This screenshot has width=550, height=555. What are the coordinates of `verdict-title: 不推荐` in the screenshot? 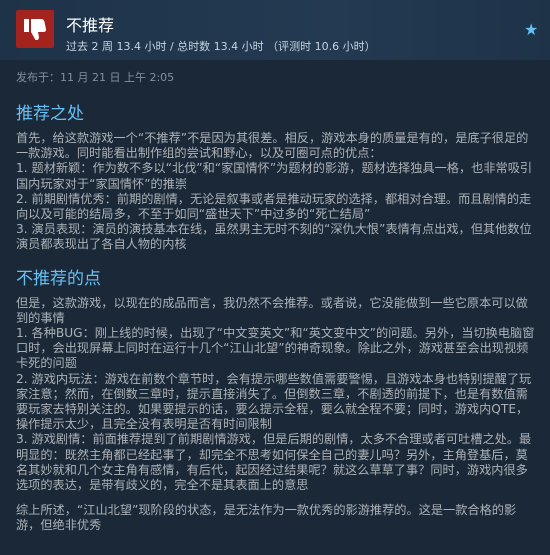 It's located at (90, 25).